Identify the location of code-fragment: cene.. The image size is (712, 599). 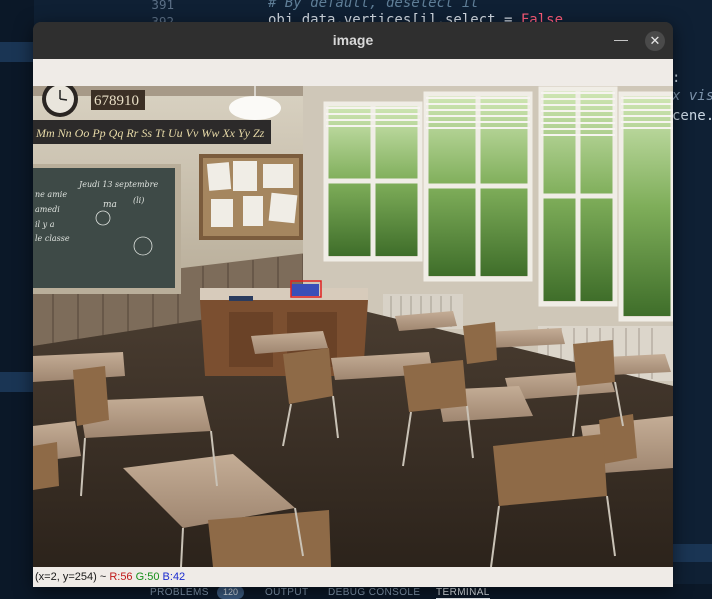
(692, 116).